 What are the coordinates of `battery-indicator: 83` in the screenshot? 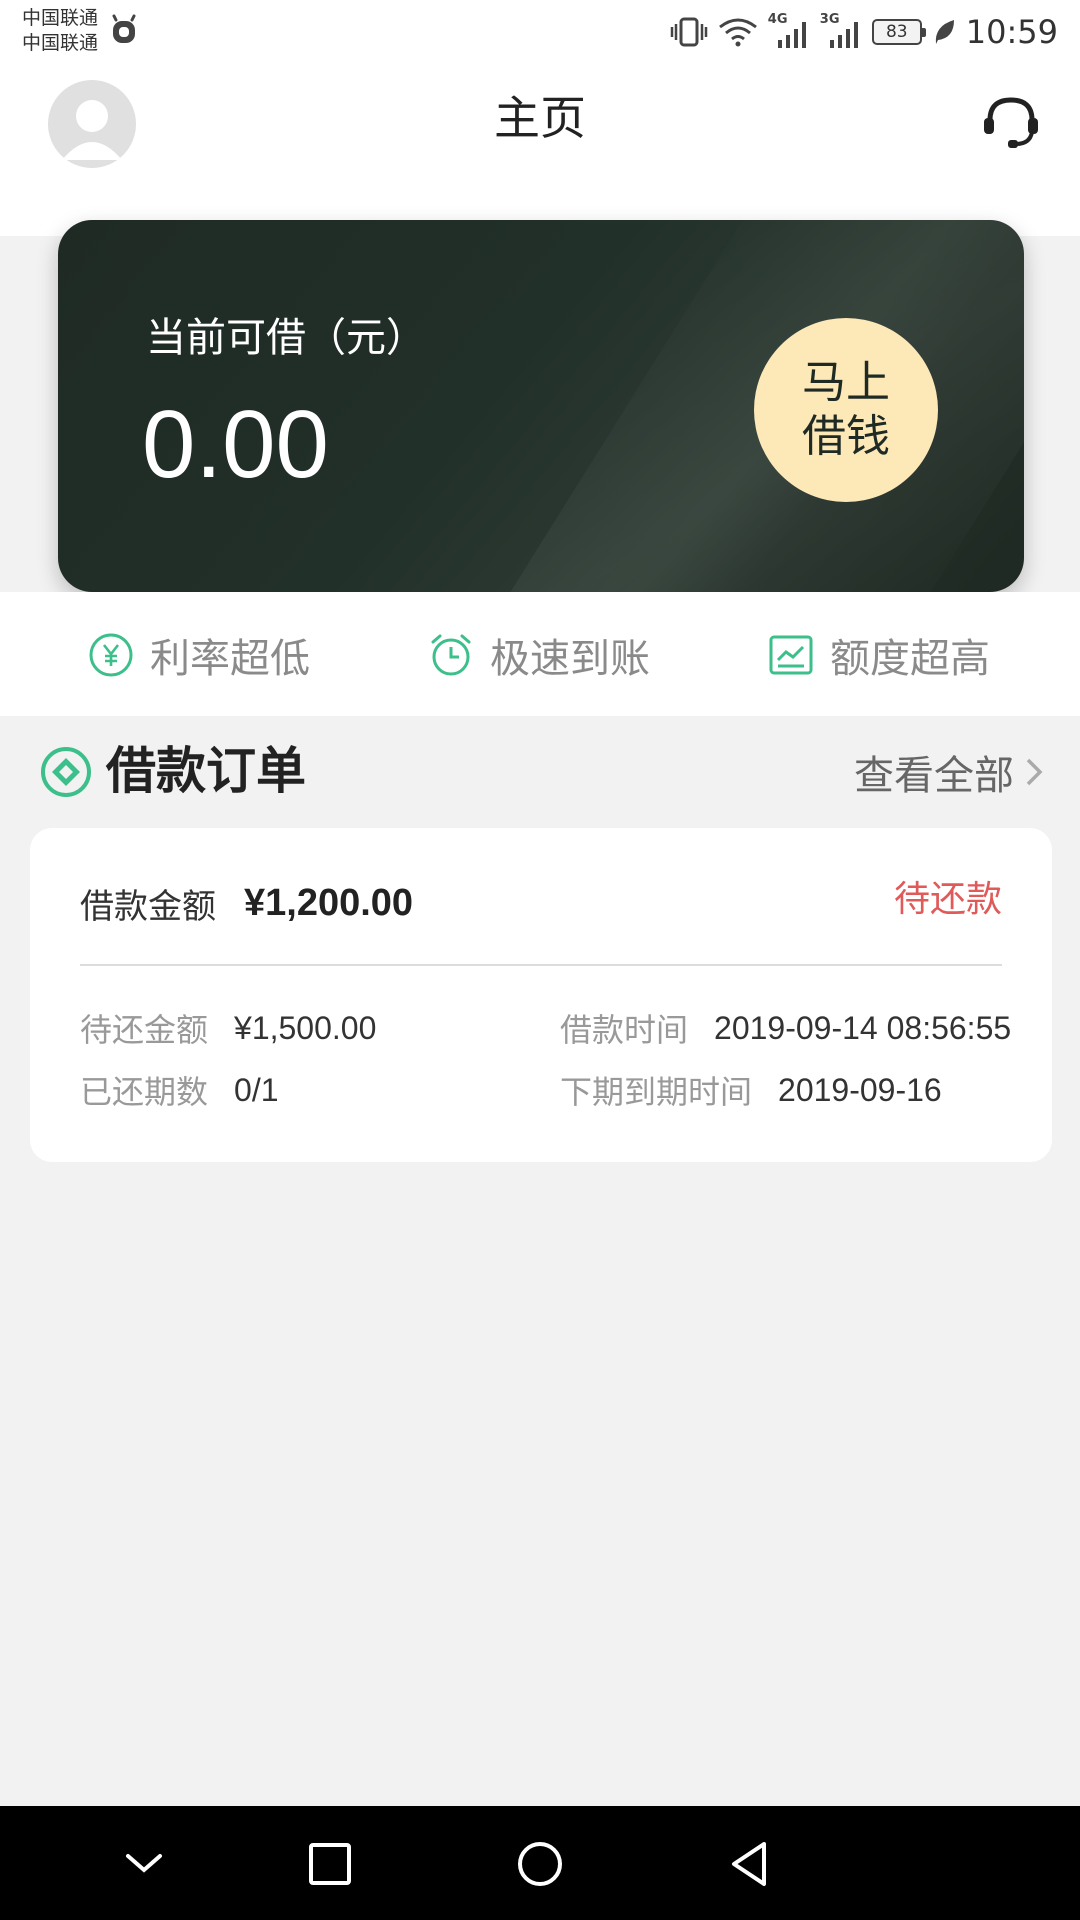 It's located at (898, 32).